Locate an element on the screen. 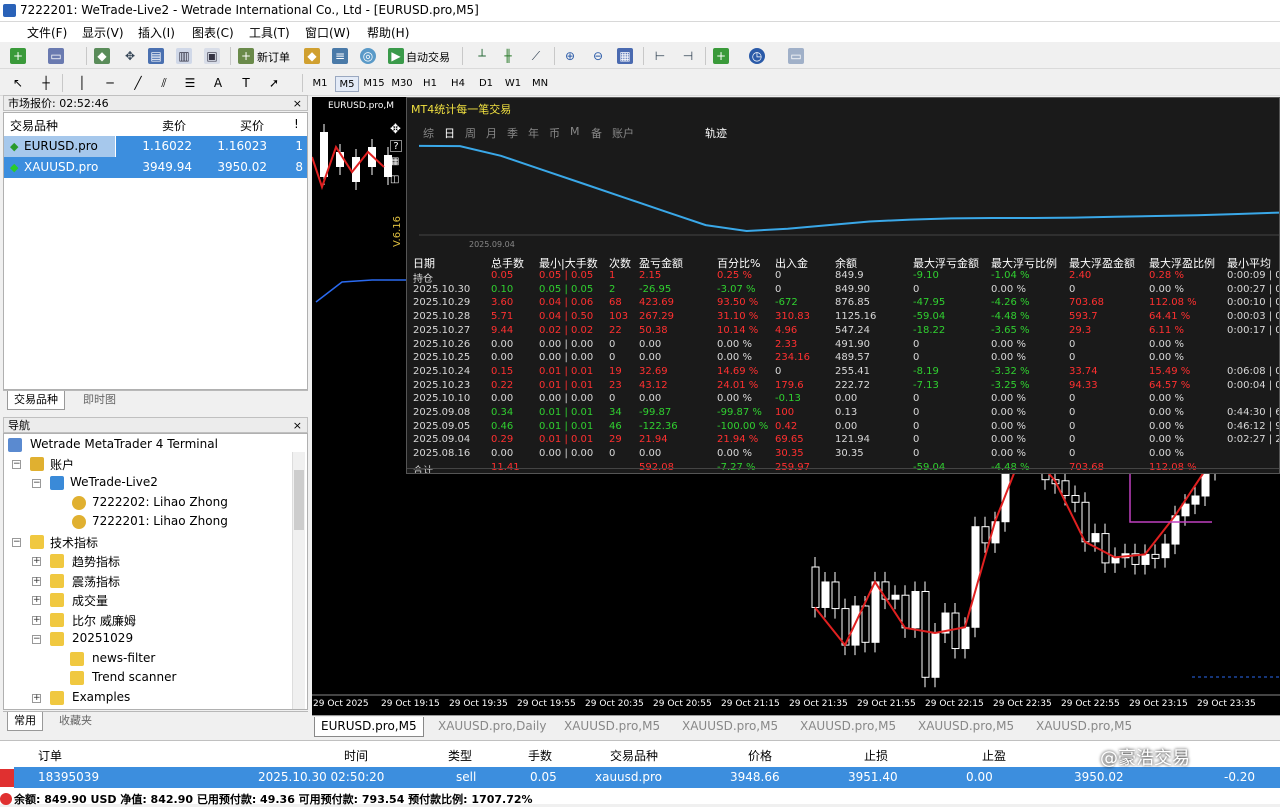 This screenshot has width=1280, height=807. signals-icon: ◎ is located at coordinates (368, 56).